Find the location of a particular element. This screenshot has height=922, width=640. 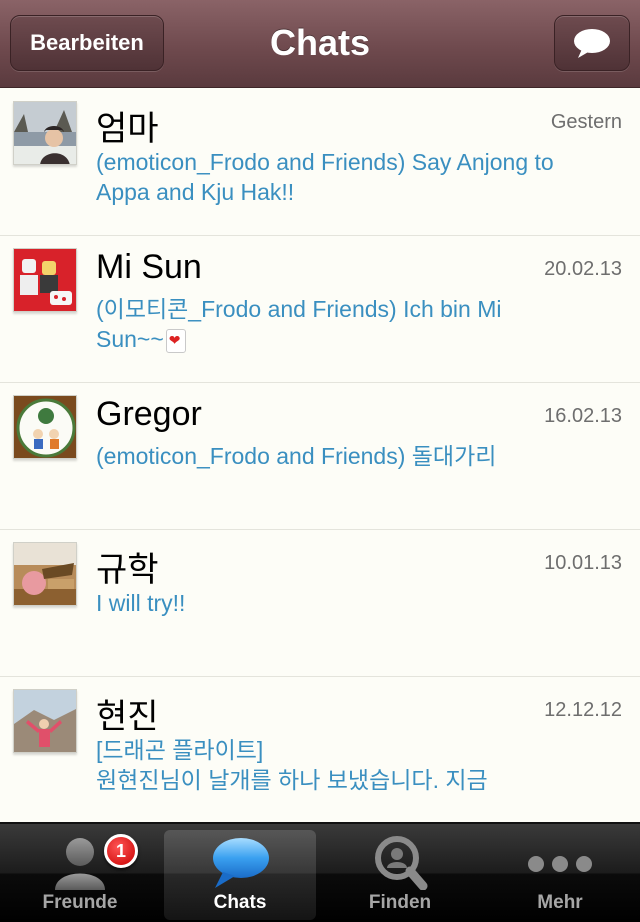

tab-label: Chats is located at coordinates (240, 902).